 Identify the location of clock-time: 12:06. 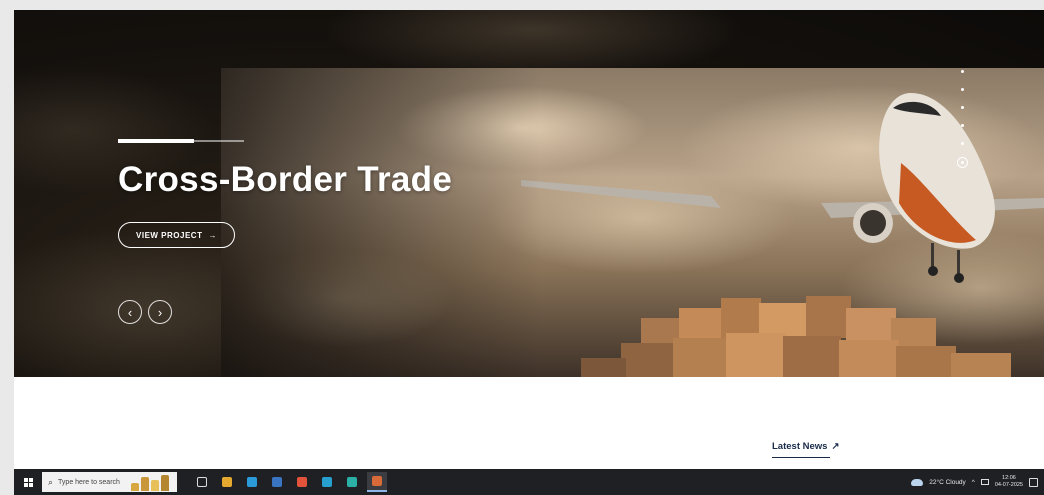
(1009, 478).